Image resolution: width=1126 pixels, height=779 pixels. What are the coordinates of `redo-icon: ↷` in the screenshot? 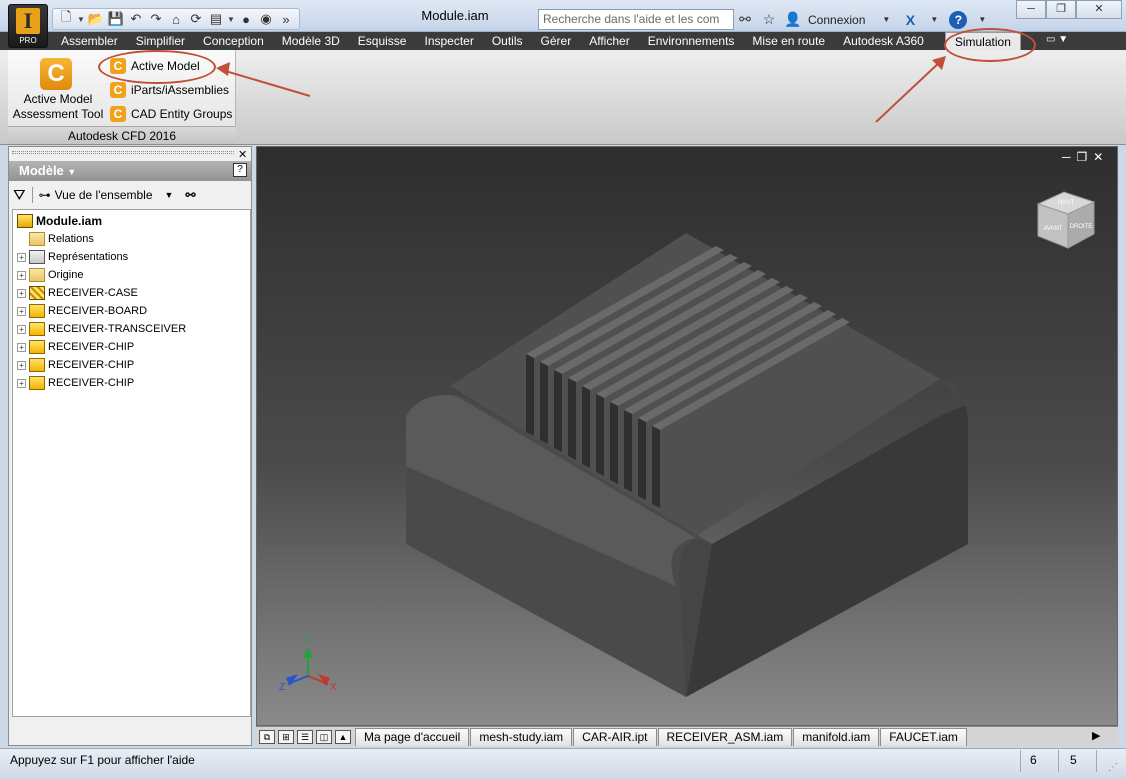 It's located at (156, 19).